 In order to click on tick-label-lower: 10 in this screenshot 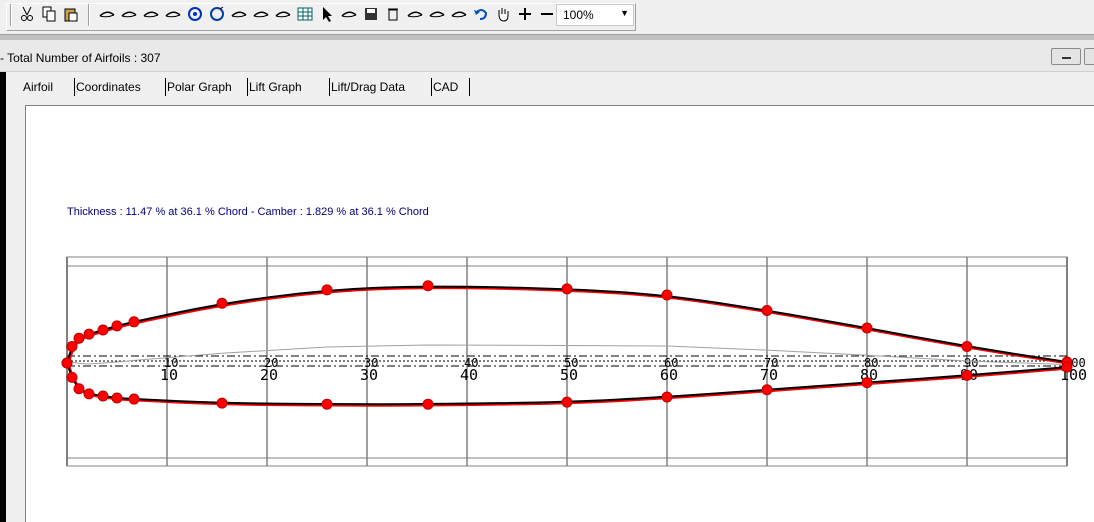, I will do `click(169, 375)`.